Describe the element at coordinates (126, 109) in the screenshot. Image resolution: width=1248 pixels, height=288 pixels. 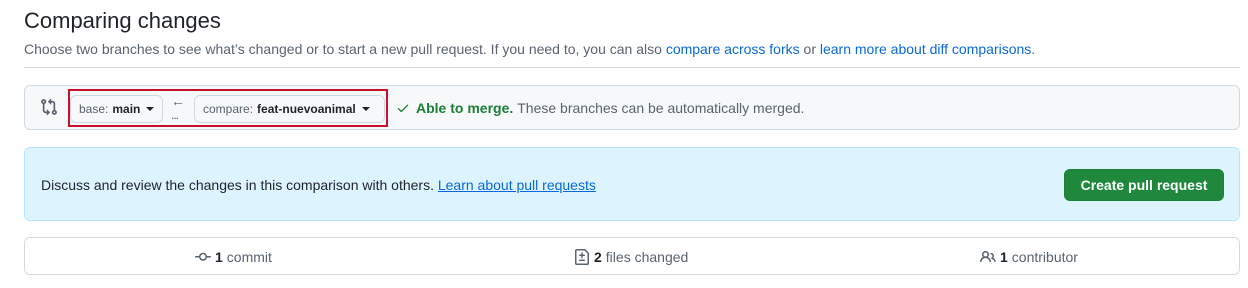
I see `base-branch-name: main` at that location.